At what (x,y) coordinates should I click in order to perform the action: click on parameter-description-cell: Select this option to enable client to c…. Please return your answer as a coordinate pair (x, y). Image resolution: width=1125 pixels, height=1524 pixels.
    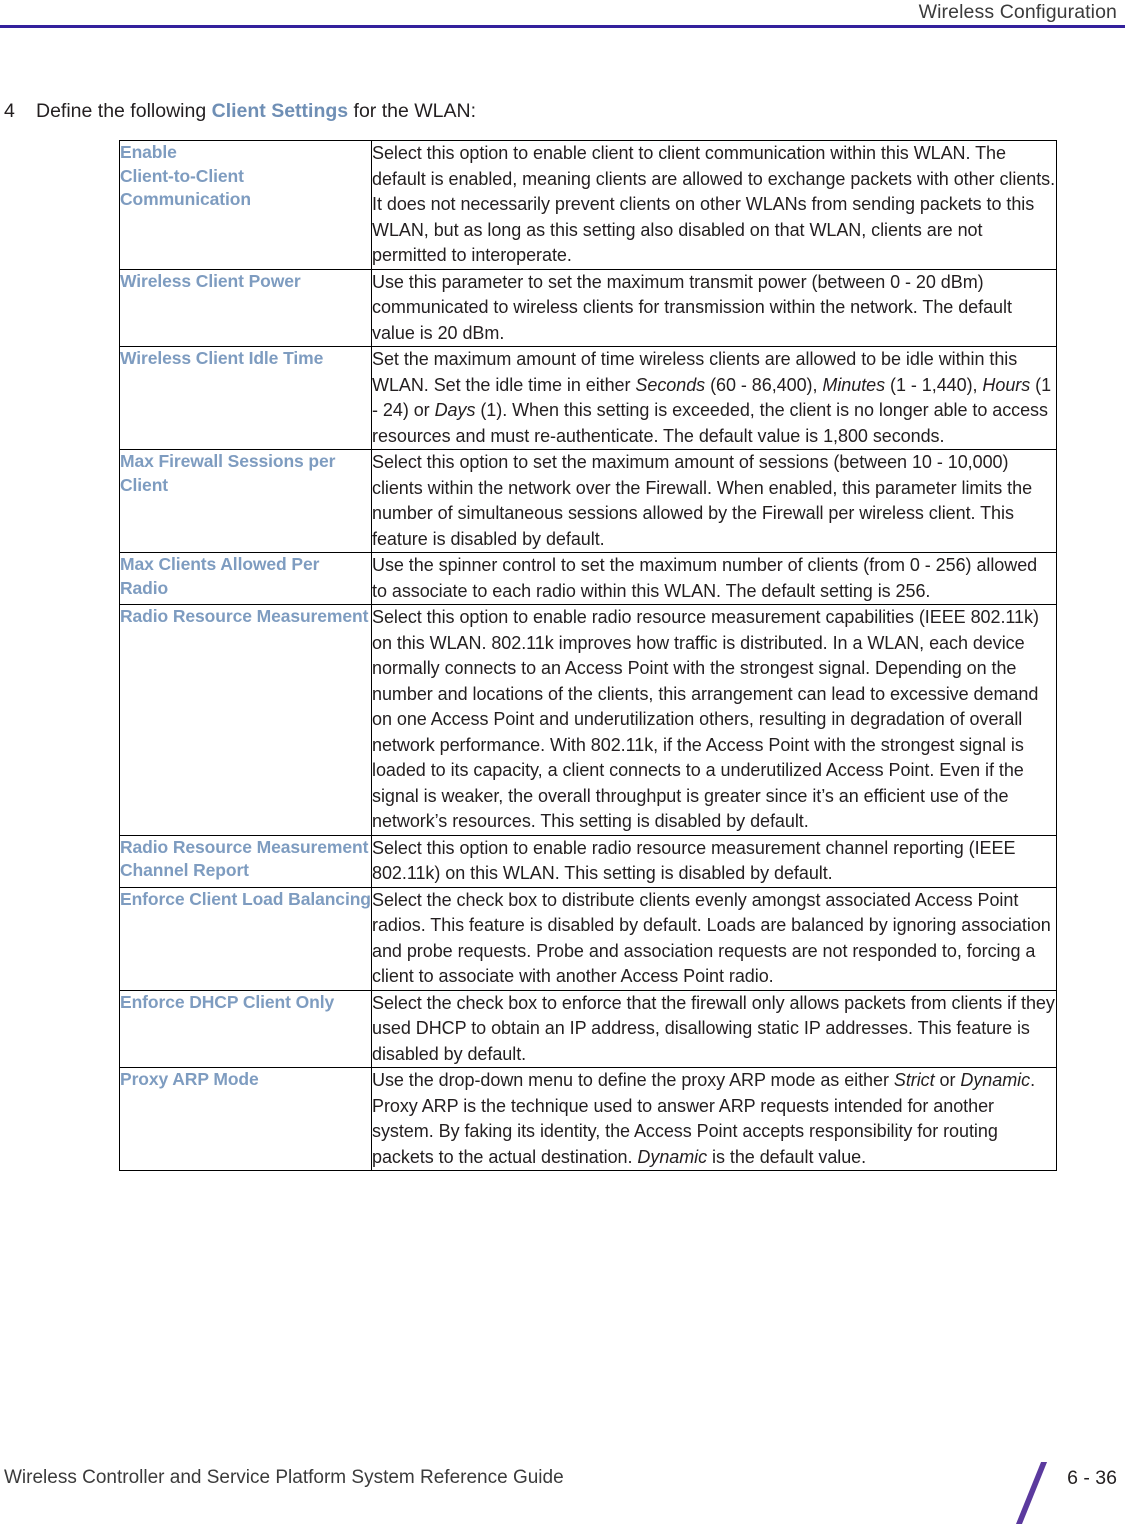
    Looking at the image, I should click on (714, 205).